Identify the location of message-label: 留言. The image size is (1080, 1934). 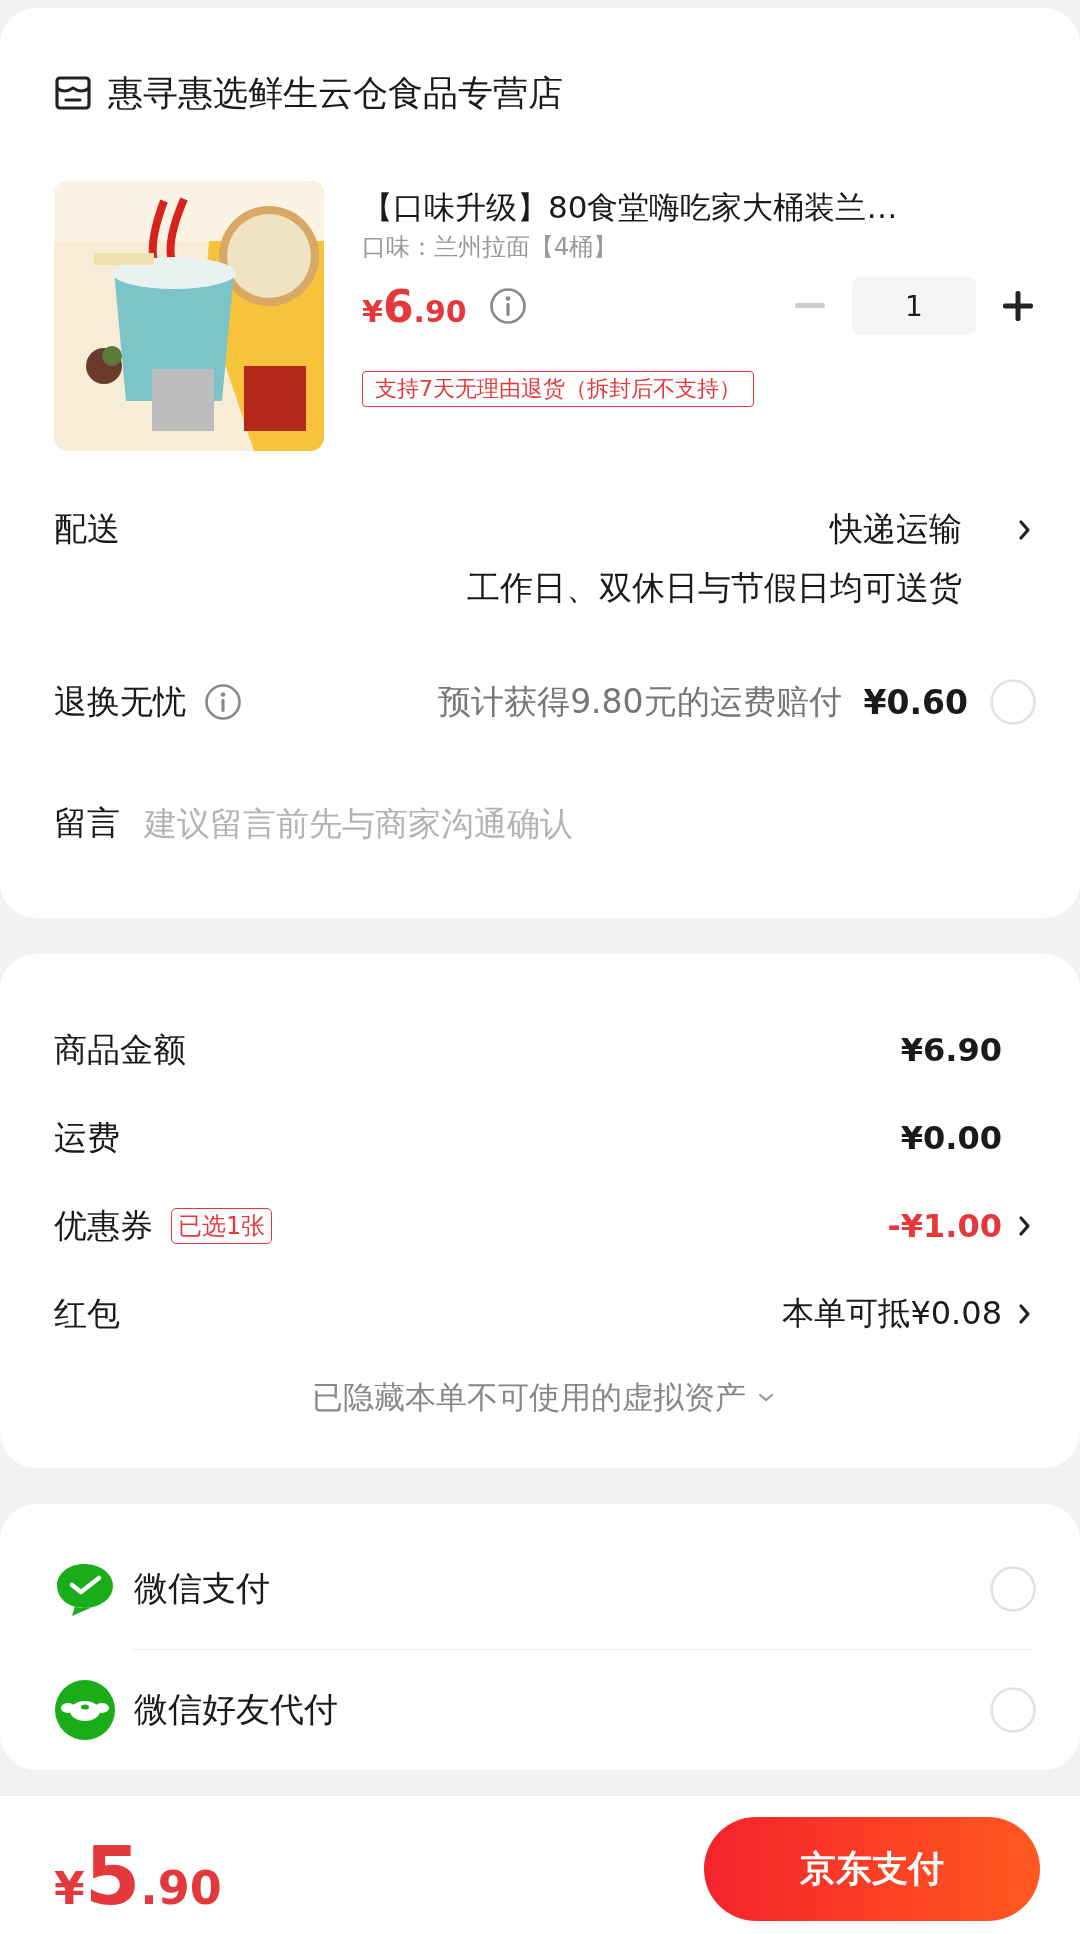
(87, 823).